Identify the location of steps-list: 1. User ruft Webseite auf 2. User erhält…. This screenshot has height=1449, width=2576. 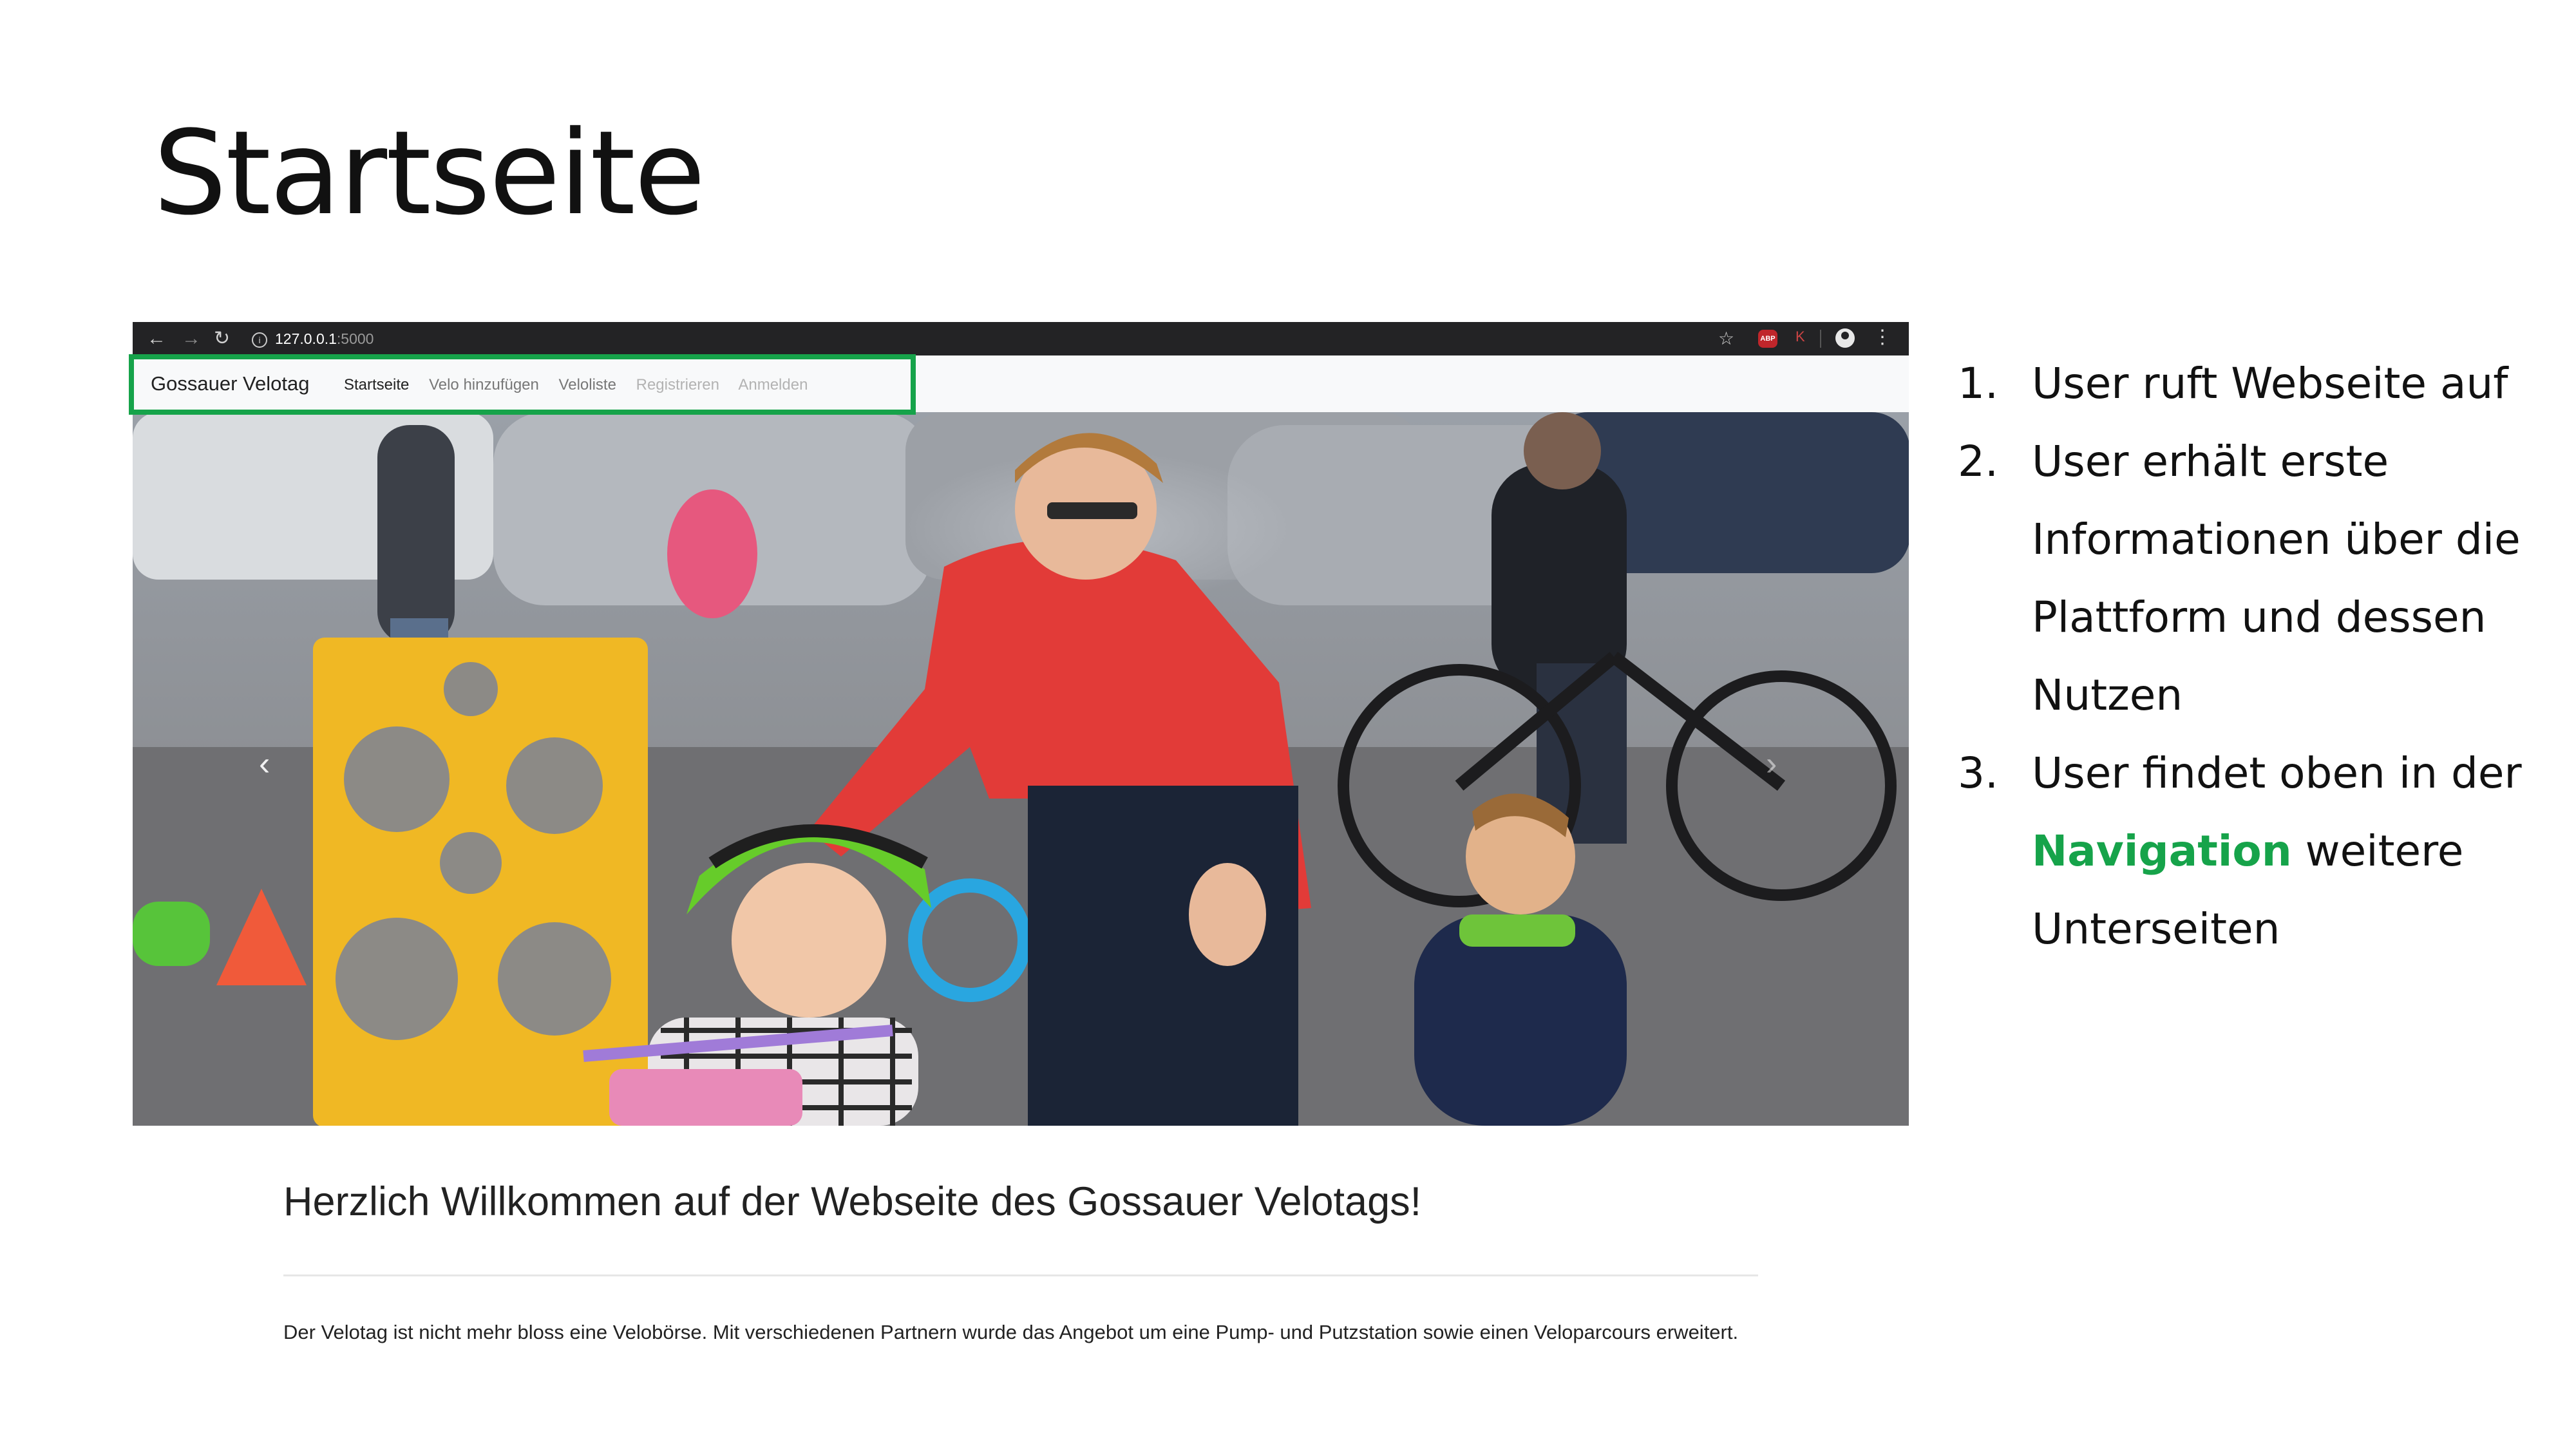
(2258, 656).